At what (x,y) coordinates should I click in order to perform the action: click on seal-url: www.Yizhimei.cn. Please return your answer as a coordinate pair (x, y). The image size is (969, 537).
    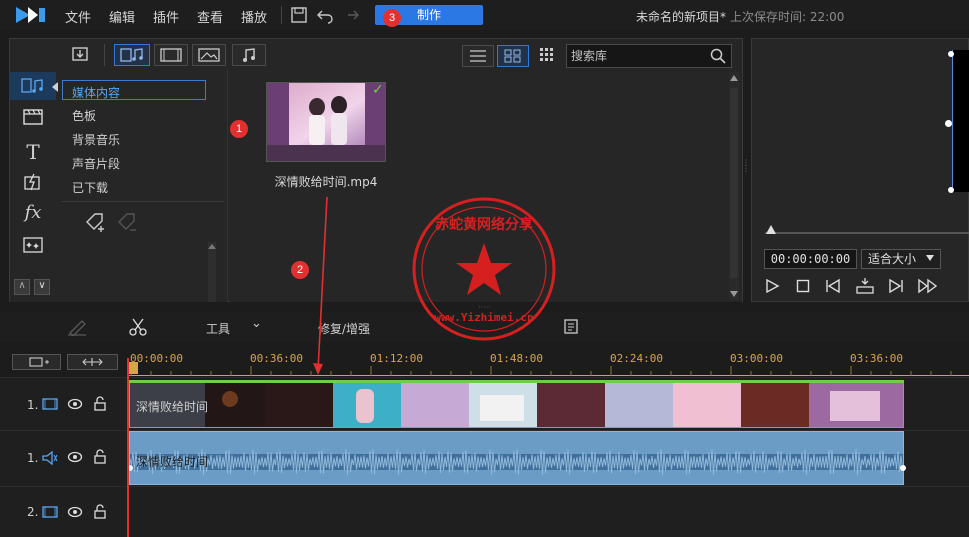
    Looking at the image, I should click on (483, 317).